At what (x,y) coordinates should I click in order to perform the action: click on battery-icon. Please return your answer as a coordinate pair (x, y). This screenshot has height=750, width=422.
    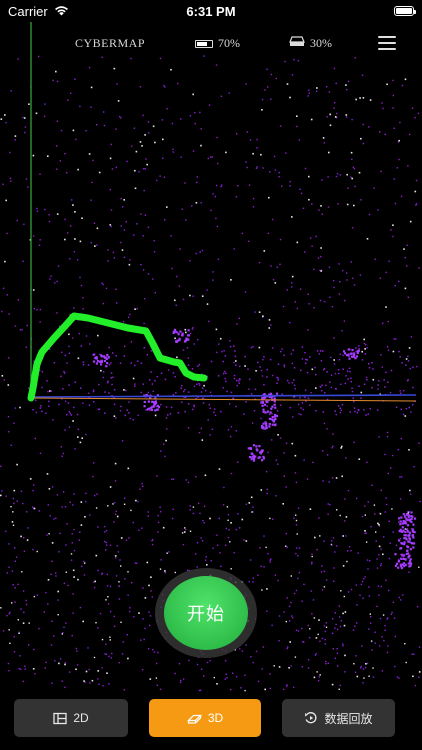
    Looking at the image, I should click on (204, 43).